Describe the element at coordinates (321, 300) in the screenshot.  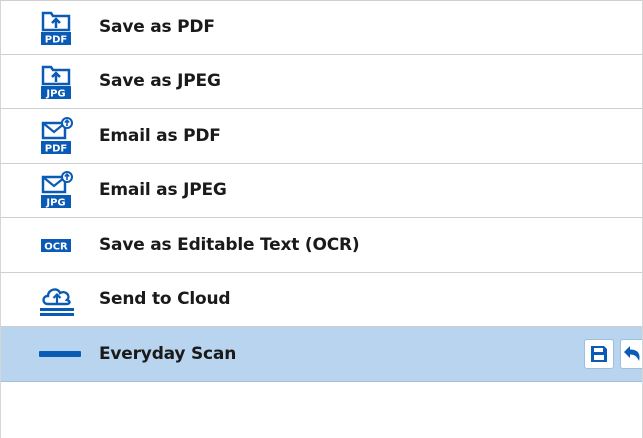
I see `shortcut-send-to-cloud: Send to Cloud` at that location.